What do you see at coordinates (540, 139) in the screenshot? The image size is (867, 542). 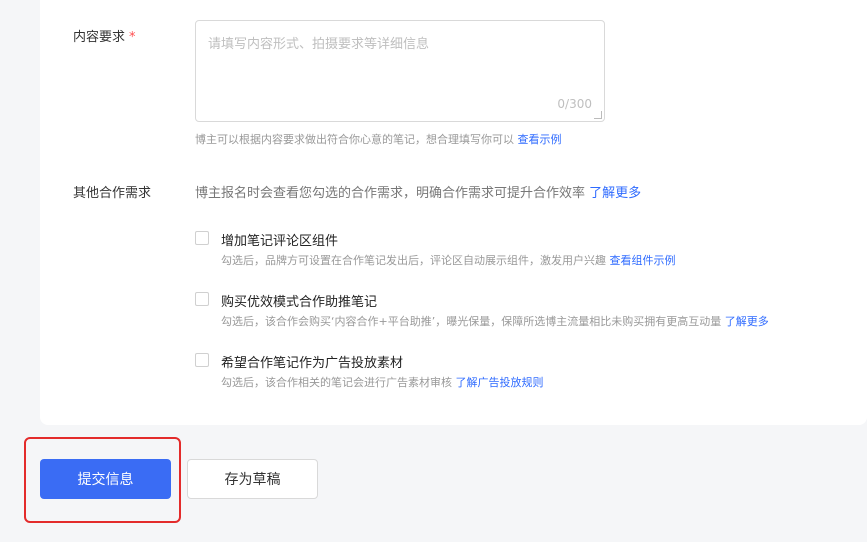 I see `view-example-link: 查看示例` at bounding box center [540, 139].